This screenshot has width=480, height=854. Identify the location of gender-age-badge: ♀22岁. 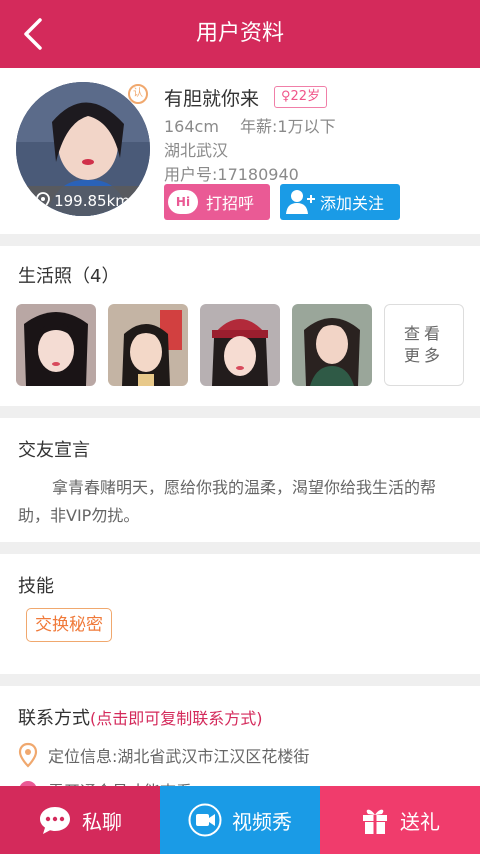
(301, 97).